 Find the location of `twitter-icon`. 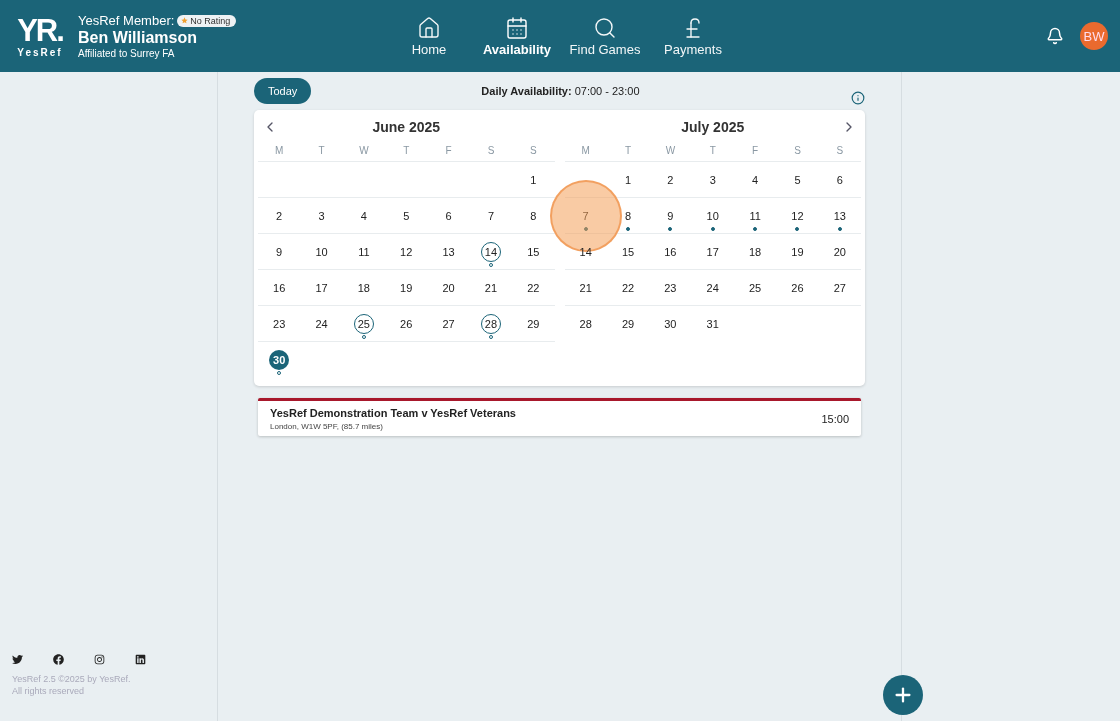

twitter-icon is located at coordinates (17, 659).